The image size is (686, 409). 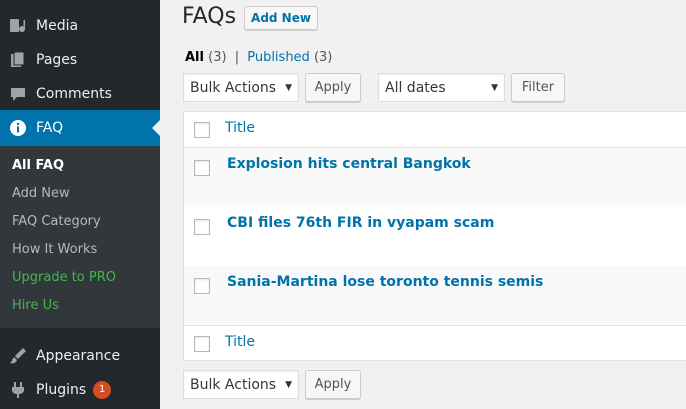 What do you see at coordinates (435, 177) in the screenshot?
I see `table-row: Explosion hits central Bangkok` at bounding box center [435, 177].